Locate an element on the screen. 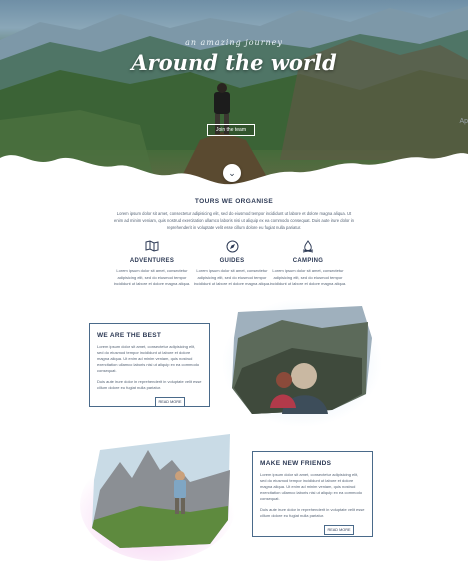 The image size is (468, 568). friends-photo is located at coordinates (302, 363).